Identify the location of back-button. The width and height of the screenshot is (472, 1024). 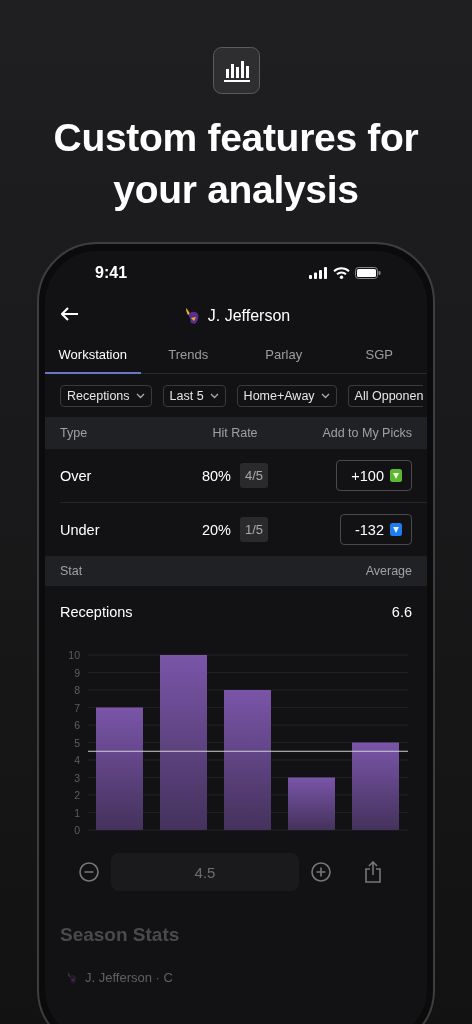
(70, 314).